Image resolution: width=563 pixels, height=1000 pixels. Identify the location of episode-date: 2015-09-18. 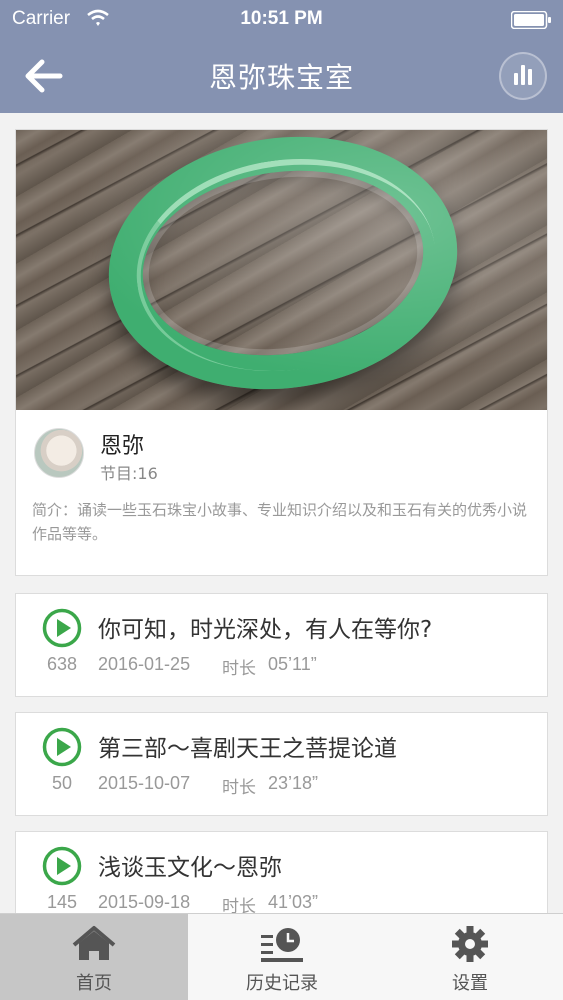
(144, 902).